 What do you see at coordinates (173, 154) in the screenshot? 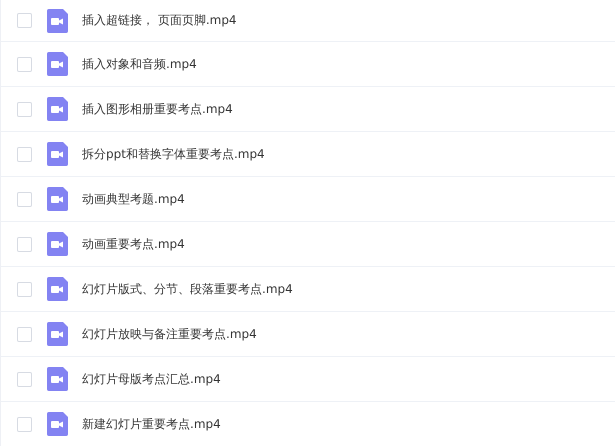
I see `file-name: 拆分ppt和替换字体重要考点.mp4` at bounding box center [173, 154].